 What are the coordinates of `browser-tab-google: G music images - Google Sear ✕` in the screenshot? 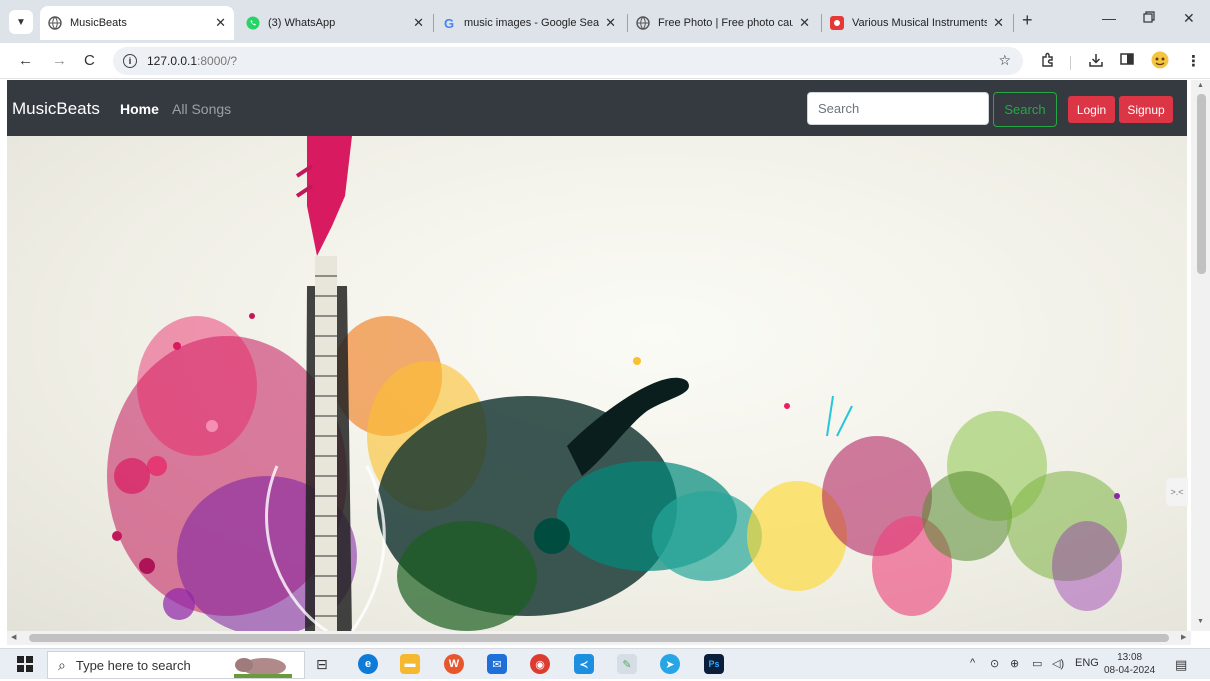 It's located at (529, 23).